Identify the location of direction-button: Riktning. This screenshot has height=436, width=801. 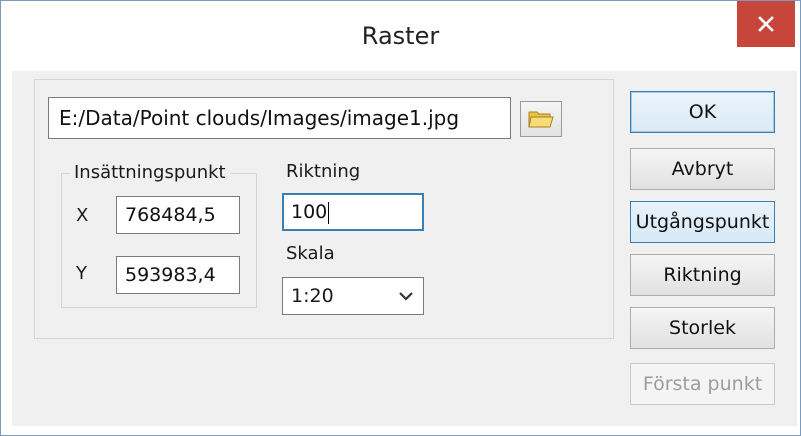
(702, 275).